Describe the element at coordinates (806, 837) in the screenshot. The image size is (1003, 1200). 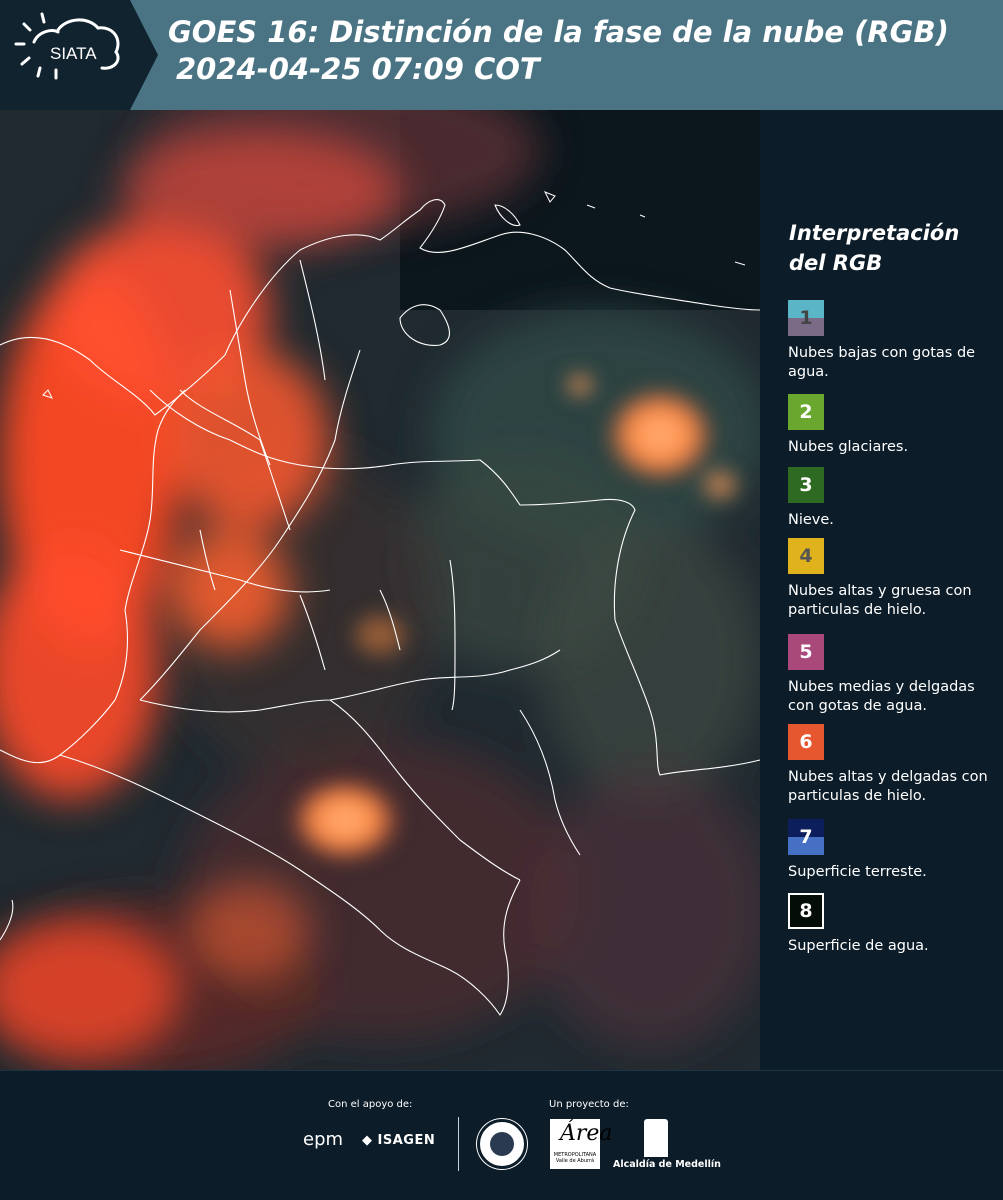
I see `legend-swatch-7: 7` at that location.